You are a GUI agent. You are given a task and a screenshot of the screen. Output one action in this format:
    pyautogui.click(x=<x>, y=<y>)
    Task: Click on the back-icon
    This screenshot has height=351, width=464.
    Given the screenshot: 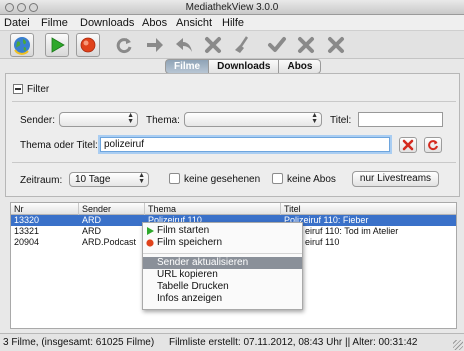 What is the action you would take?
    pyautogui.click(x=184, y=45)
    